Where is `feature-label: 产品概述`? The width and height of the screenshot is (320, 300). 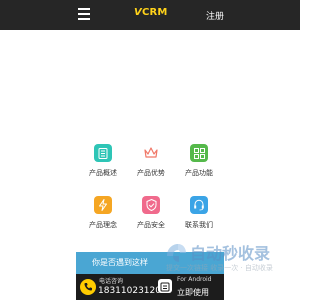 feature-label: 产品概述 is located at coordinates (103, 173).